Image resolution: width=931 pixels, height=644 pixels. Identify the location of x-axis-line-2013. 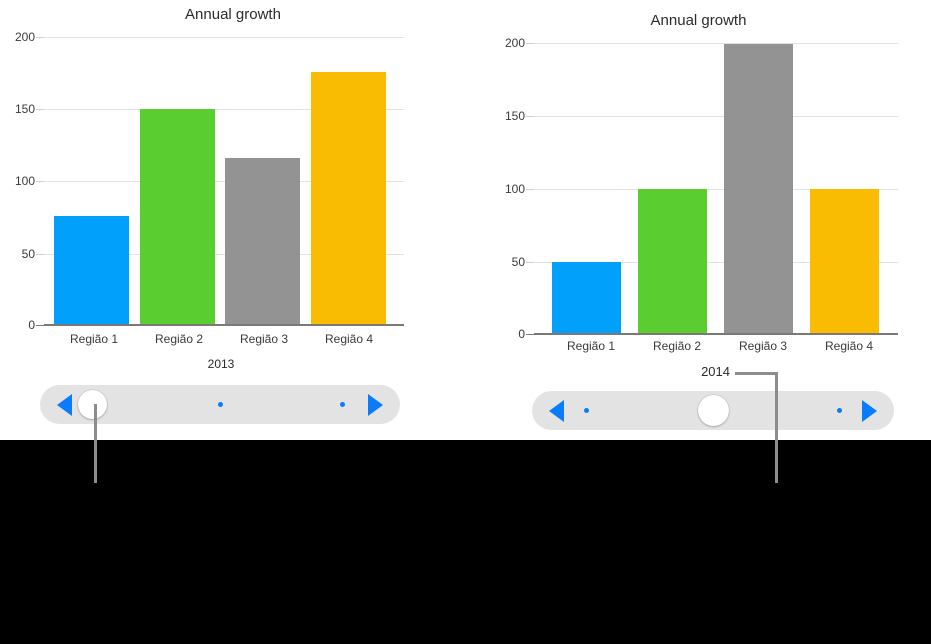
(224, 325).